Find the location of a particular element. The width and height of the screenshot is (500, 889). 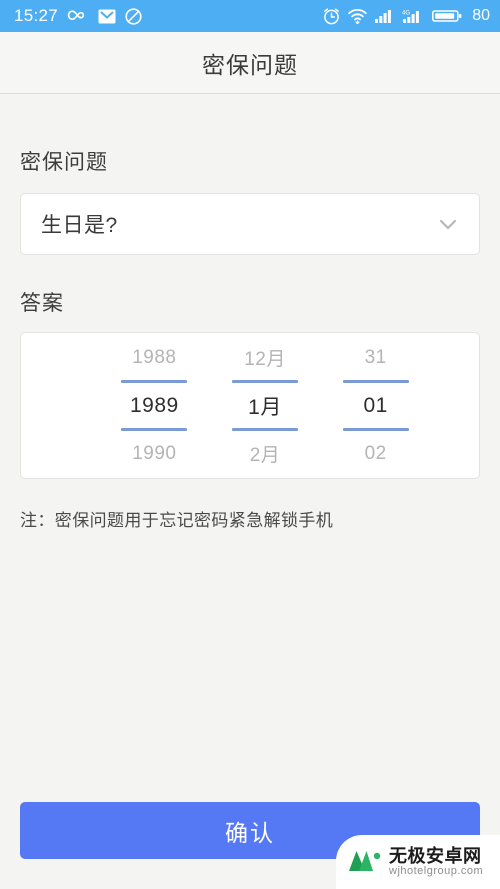

picker-selected-value: 1月 is located at coordinates (265, 405).